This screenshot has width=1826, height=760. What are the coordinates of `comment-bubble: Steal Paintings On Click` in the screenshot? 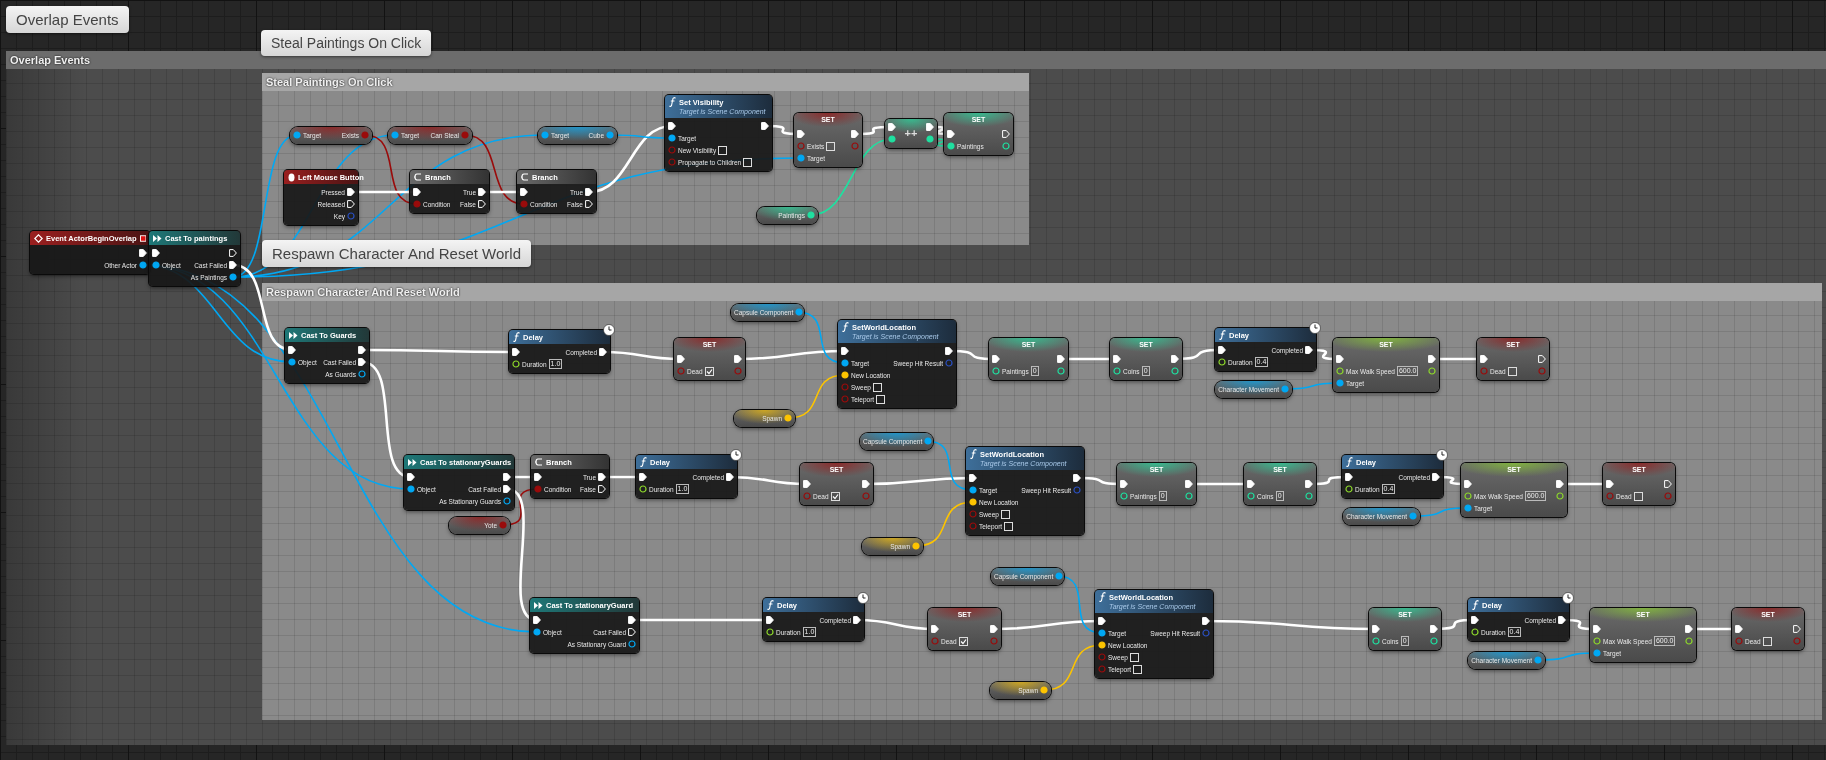 It's located at (346, 43).